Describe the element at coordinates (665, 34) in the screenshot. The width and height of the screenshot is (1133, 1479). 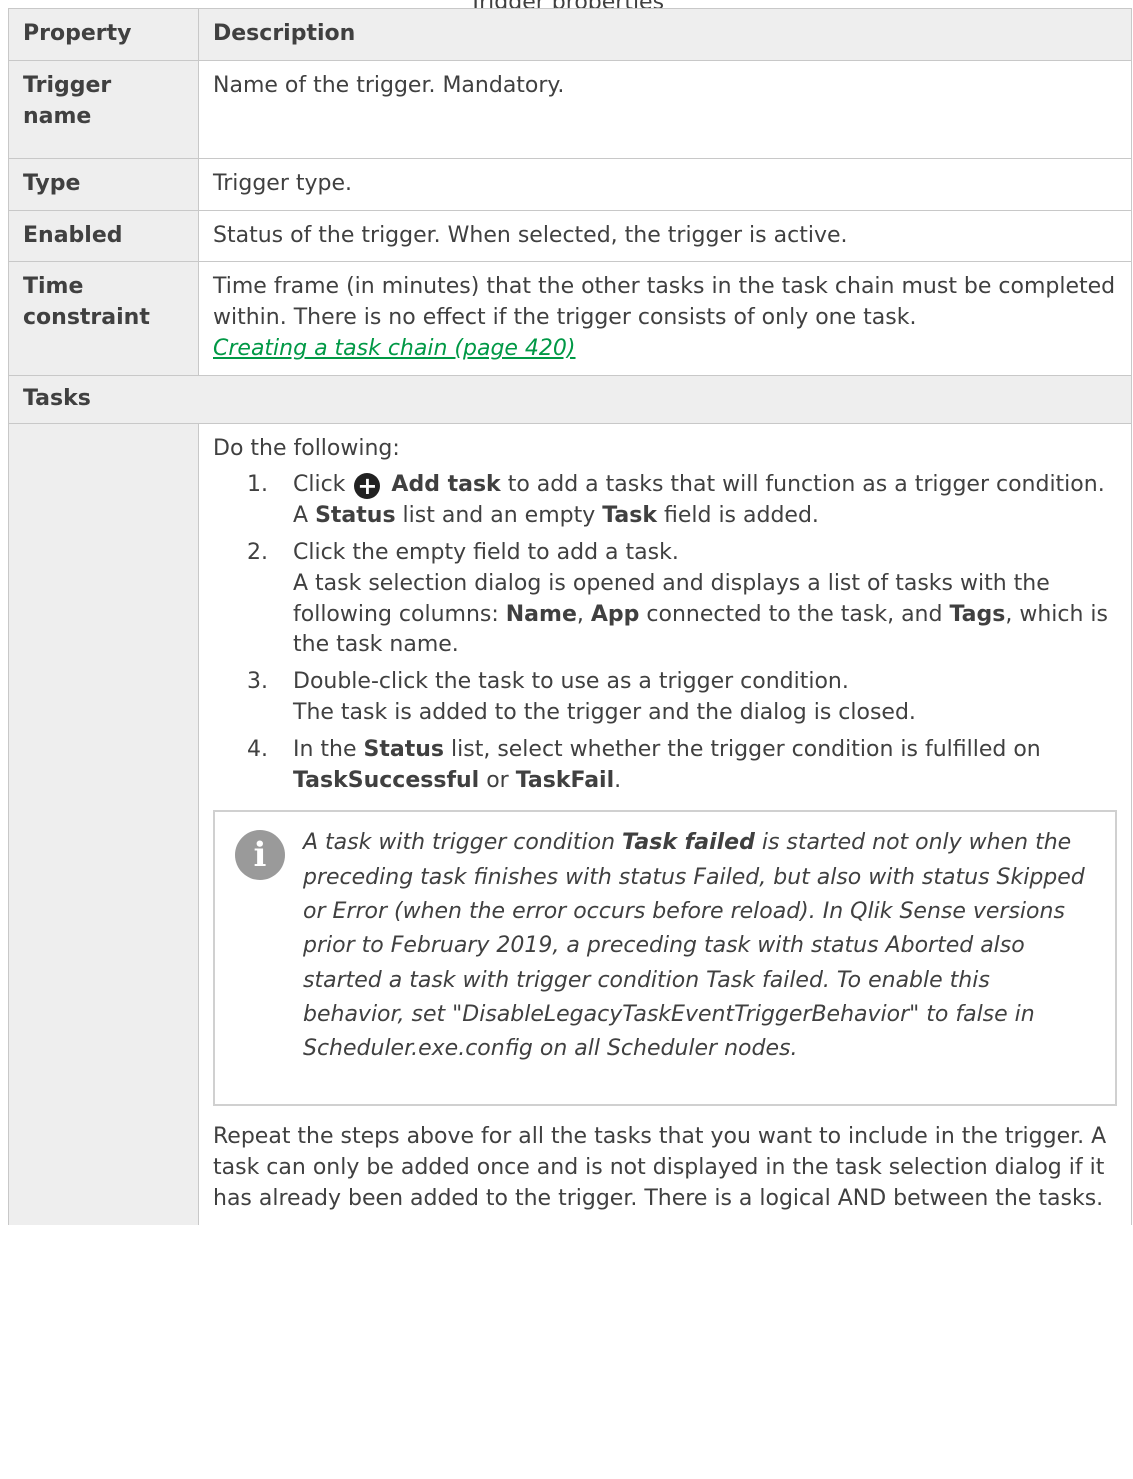
I see `header-description: Description` at that location.